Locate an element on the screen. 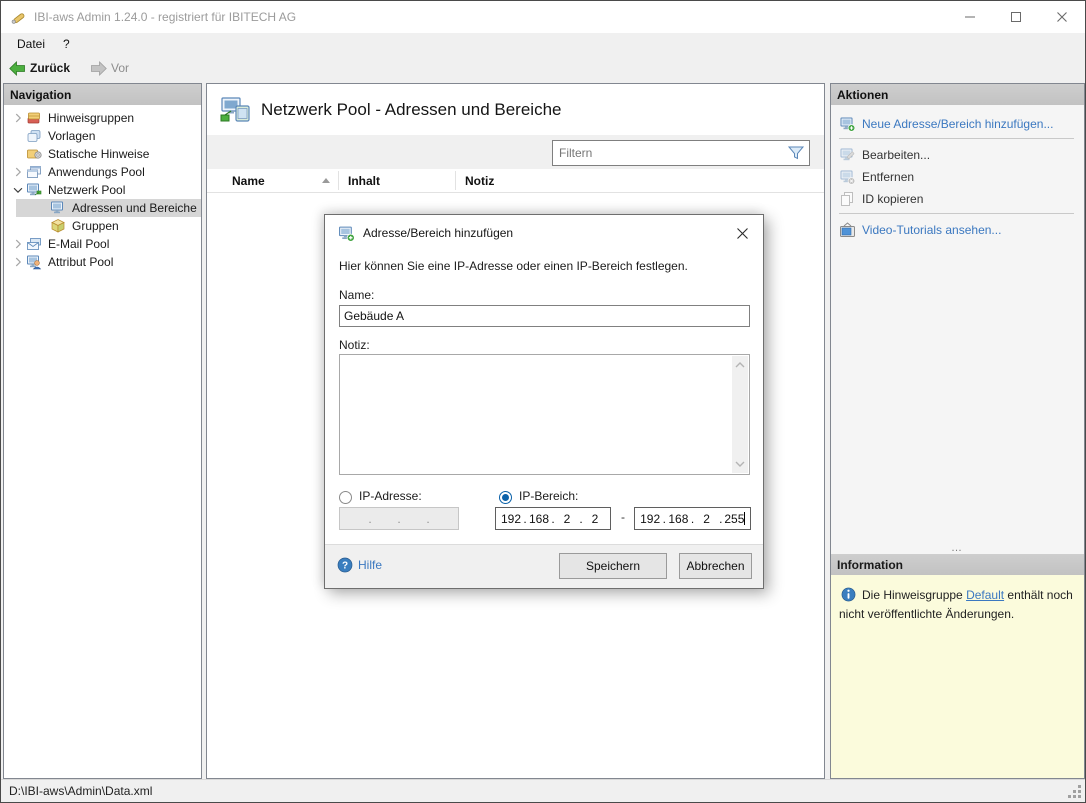 The height and width of the screenshot is (803, 1086). nav-item-label: E-Mail Pool is located at coordinates (79, 244).